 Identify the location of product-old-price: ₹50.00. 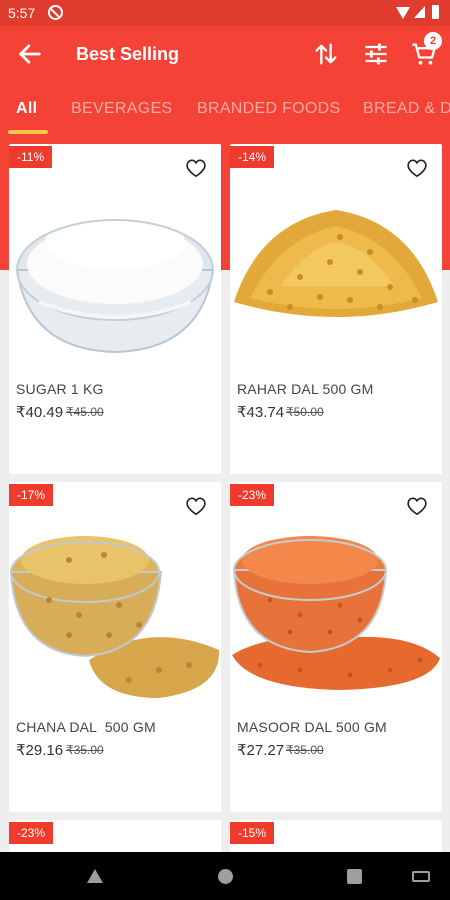
(305, 412).